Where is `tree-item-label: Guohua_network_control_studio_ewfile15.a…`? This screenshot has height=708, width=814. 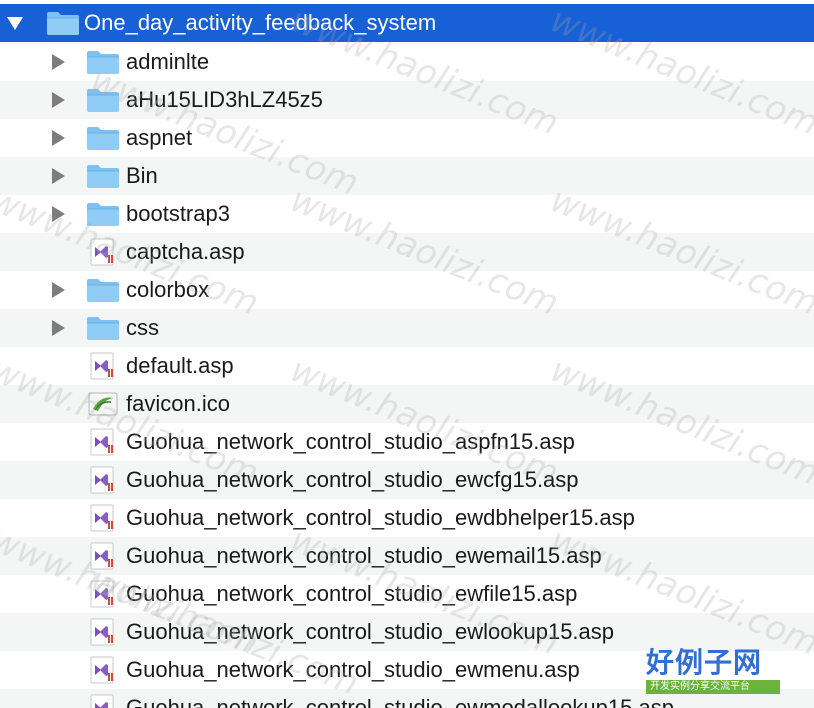 tree-item-label: Guohua_network_control_studio_ewfile15.a… is located at coordinates (352, 593).